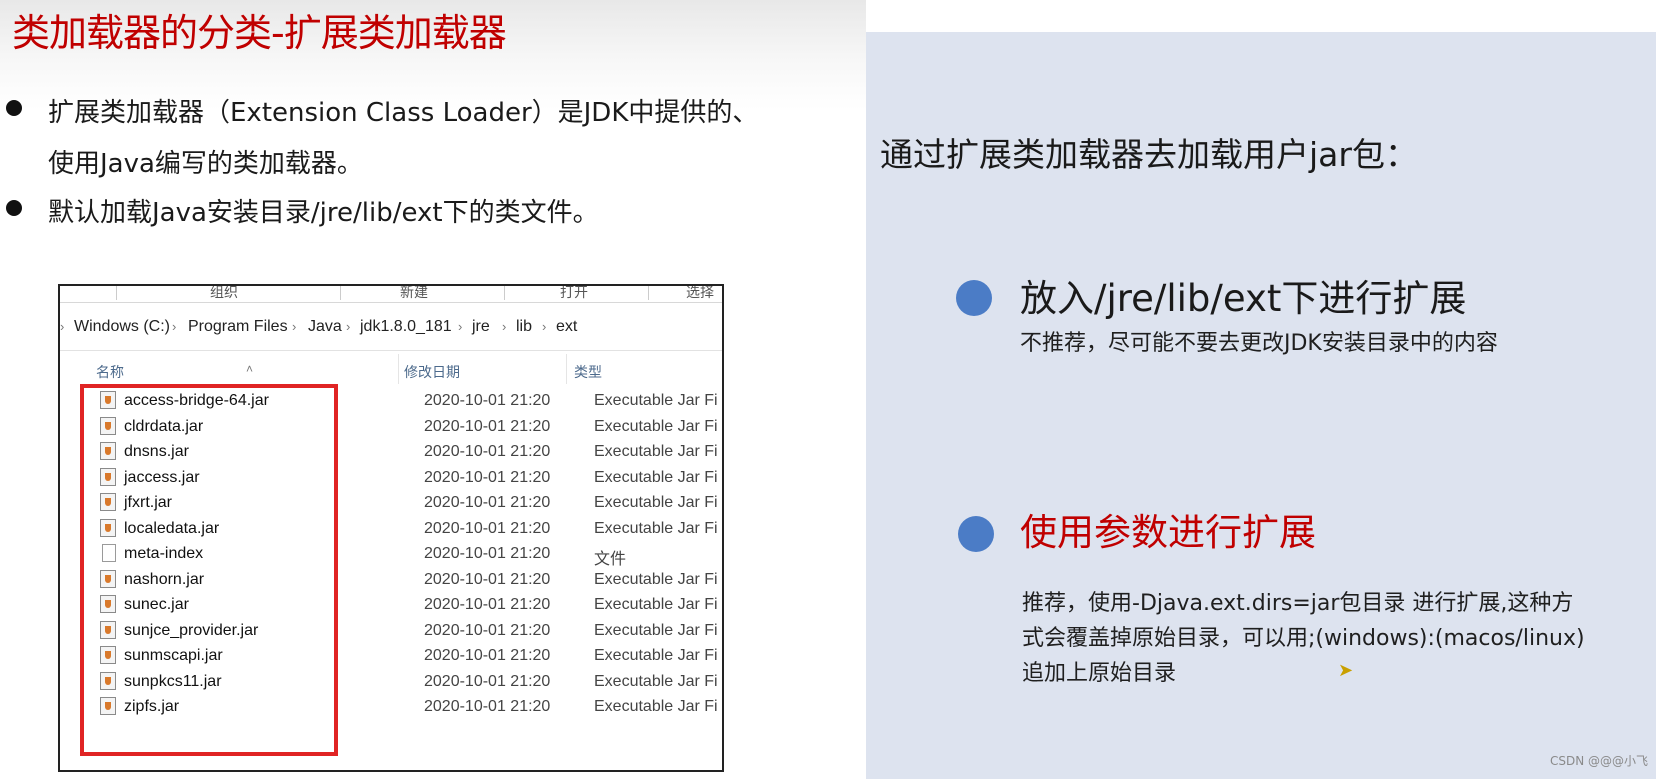 Image resolution: width=1656 pixels, height=779 pixels. What do you see at coordinates (406, 327) in the screenshot?
I see `breadcrumb-jdk: jdk1.8.0_181` at bounding box center [406, 327].